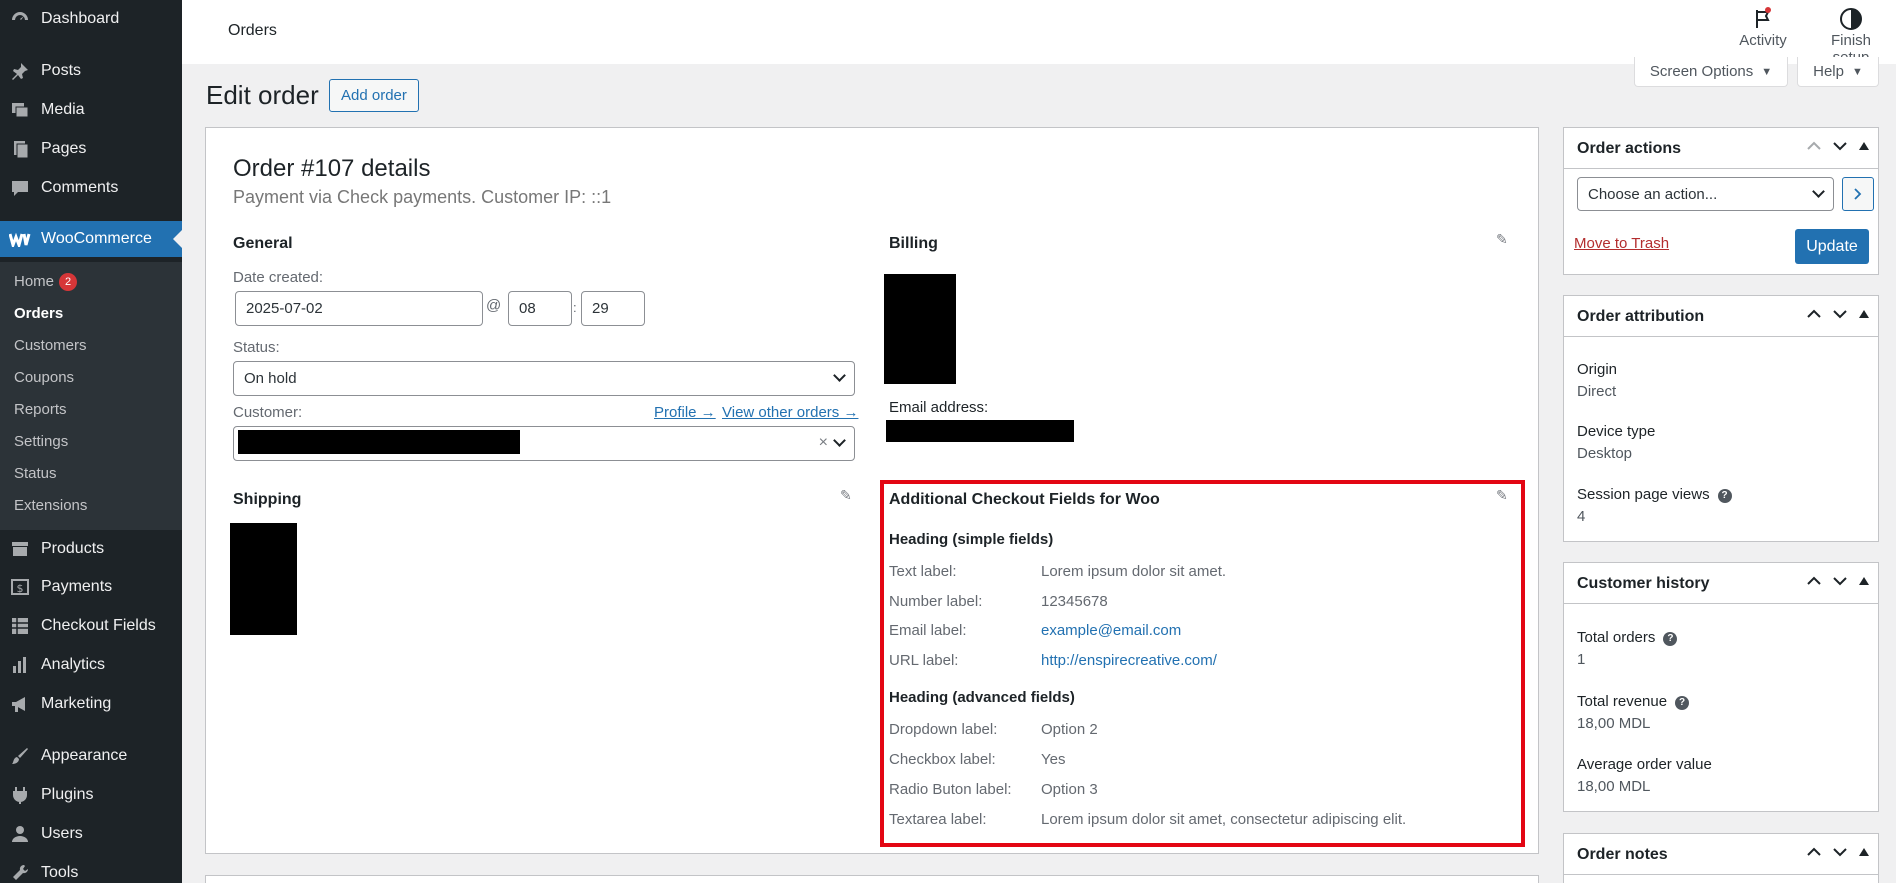 The height and width of the screenshot is (883, 1896). Describe the element at coordinates (20, 549) in the screenshot. I see `products-icon` at that location.